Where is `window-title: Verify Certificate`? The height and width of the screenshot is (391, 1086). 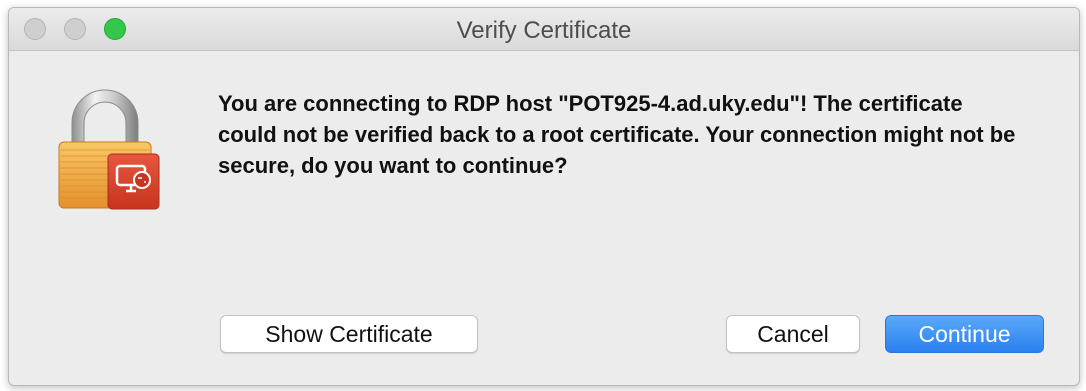 window-title: Verify Certificate is located at coordinates (544, 30).